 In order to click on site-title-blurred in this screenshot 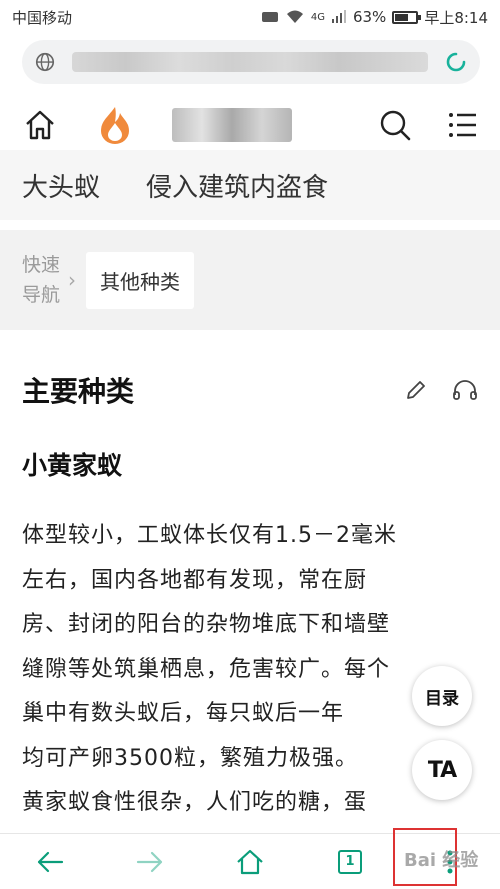, I will do `click(232, 125)`.